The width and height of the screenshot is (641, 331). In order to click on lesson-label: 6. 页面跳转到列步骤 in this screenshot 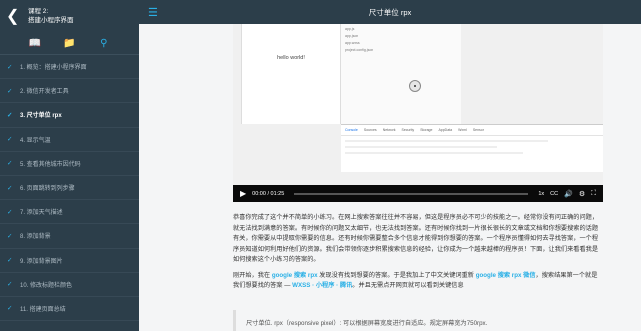, I will do `click(47, 189)`.